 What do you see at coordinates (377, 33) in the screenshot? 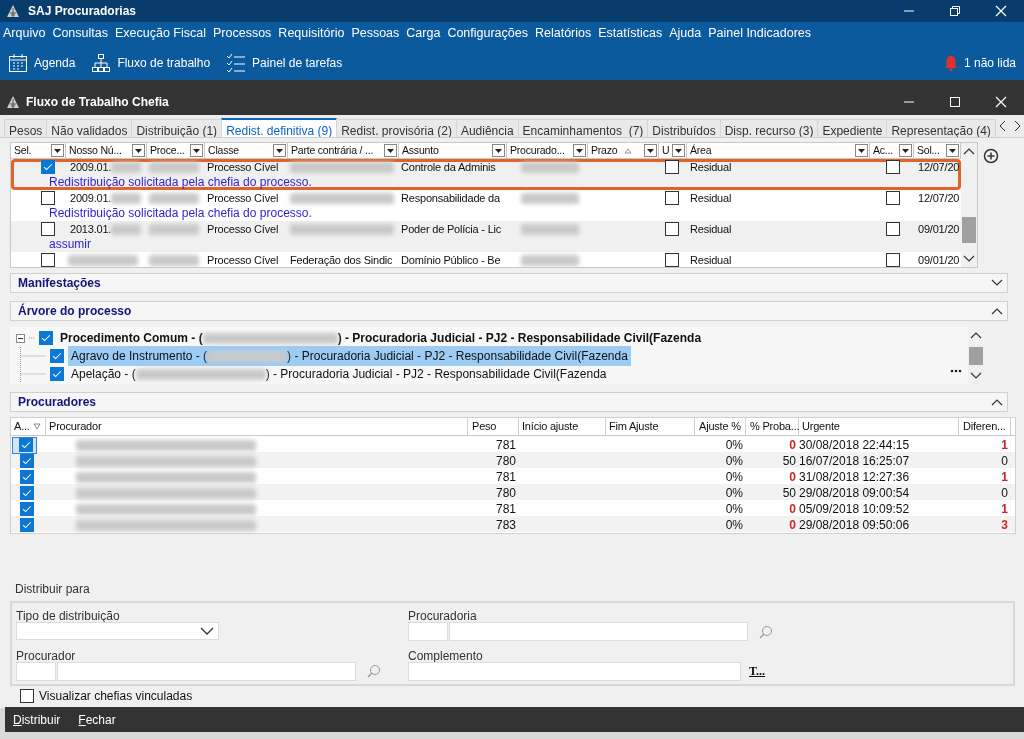
I see `menu-item: Pessoas` at bounding box center [377, 33].